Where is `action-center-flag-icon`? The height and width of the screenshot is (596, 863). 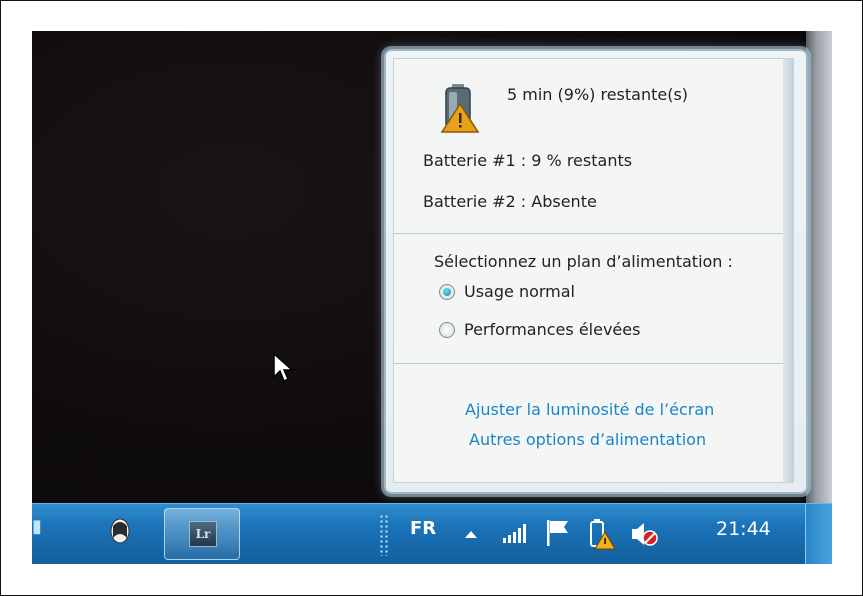
action-center-flag-icon is located at coordinates (558, 533).